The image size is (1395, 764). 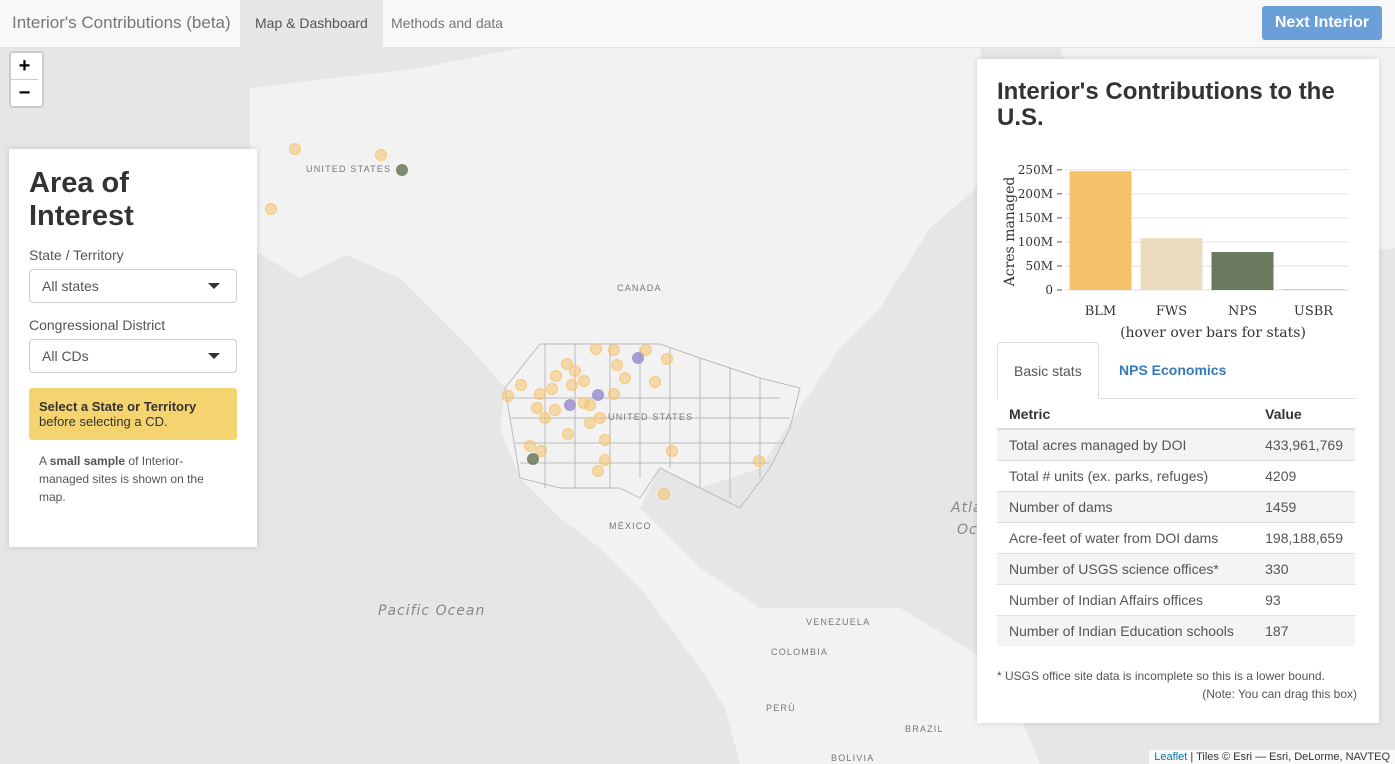 I want to click on table-row: Number of dams 1459, so click(x=1176, y=507).